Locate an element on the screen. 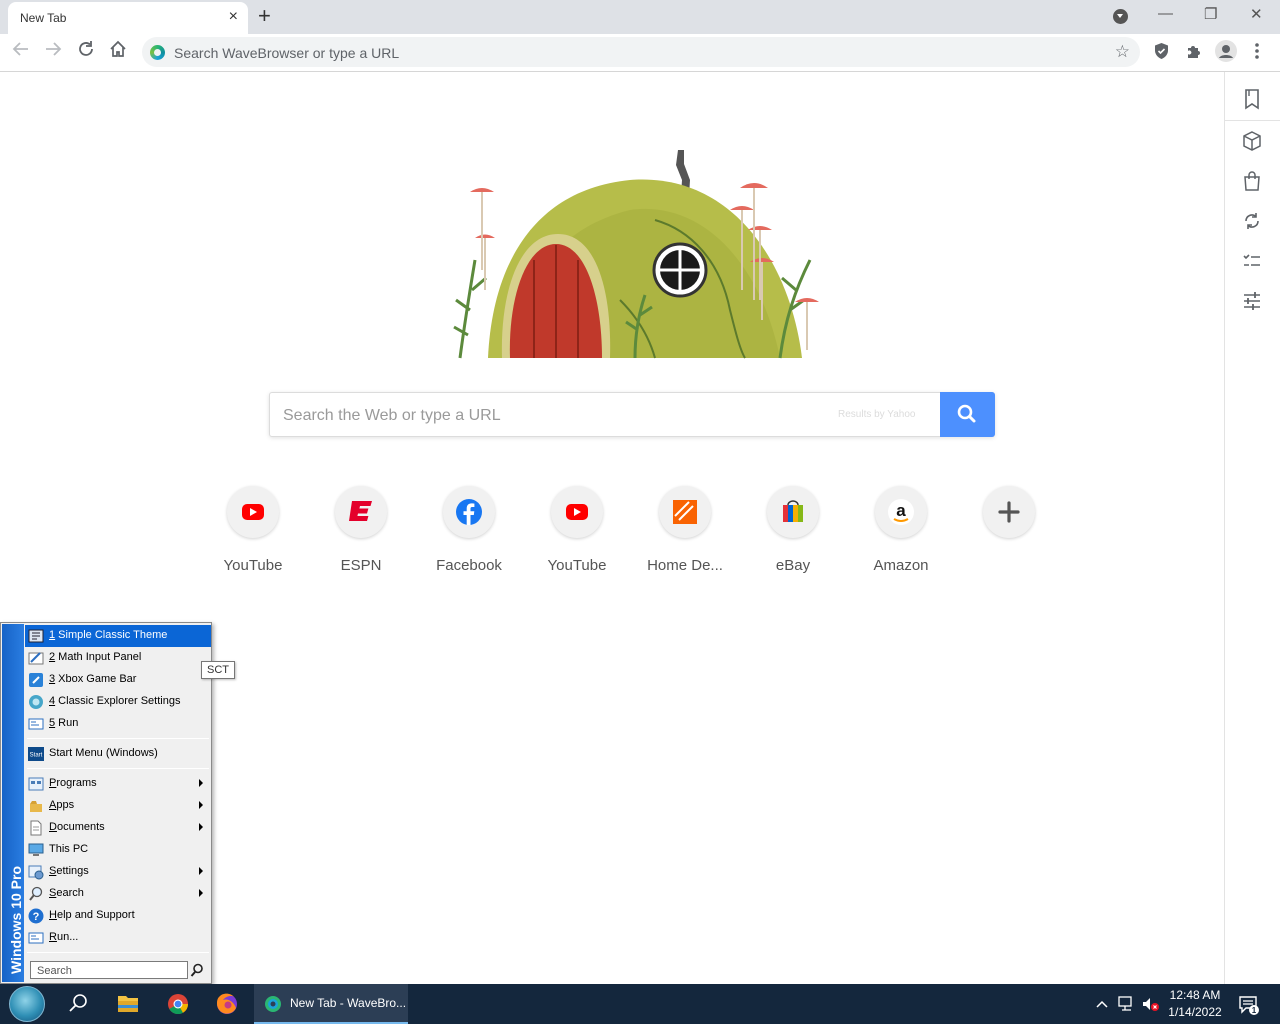  menu-accel: D is located at coordinates (53, 827).